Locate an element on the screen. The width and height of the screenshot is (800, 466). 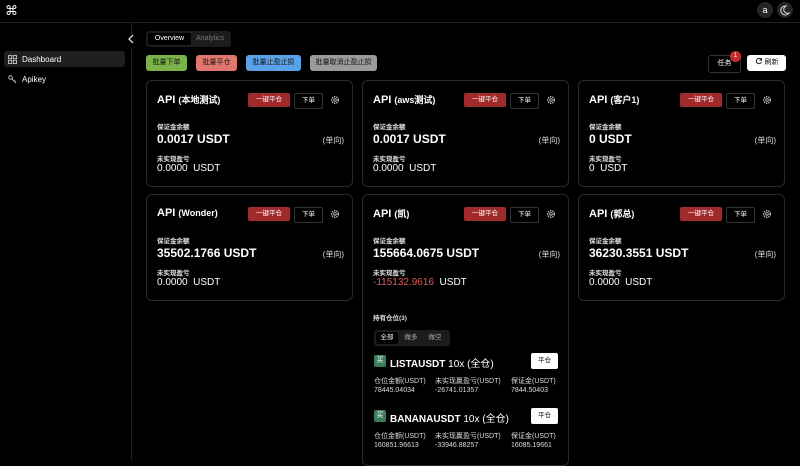
refresh-label: 刷新 is located at coordinates (771, 62).